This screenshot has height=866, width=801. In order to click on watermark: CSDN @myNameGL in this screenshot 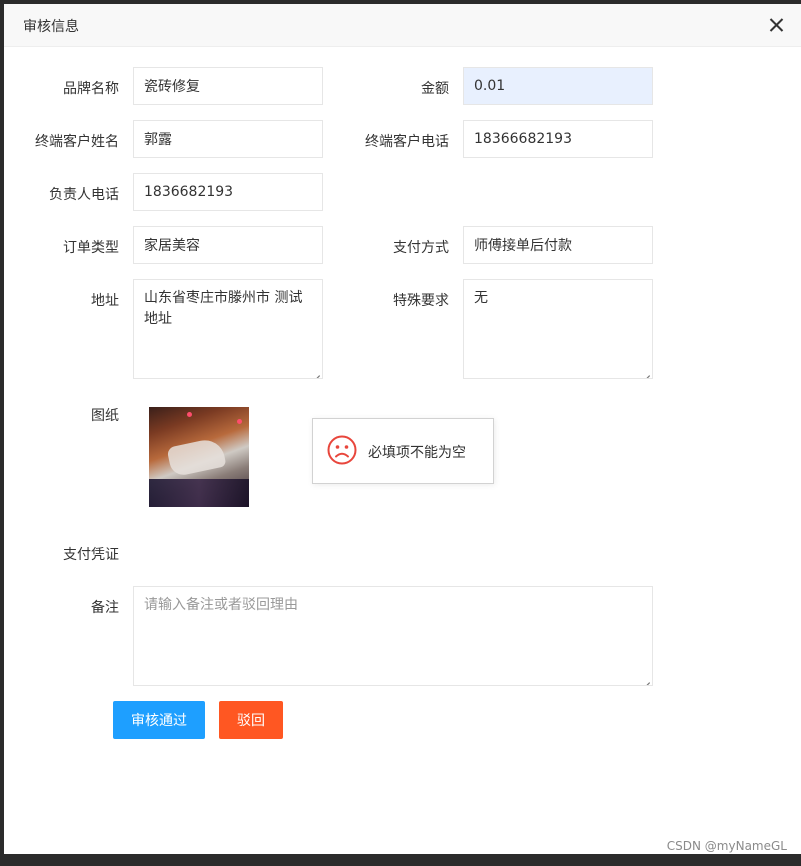, I will do `click(726, 846)`.